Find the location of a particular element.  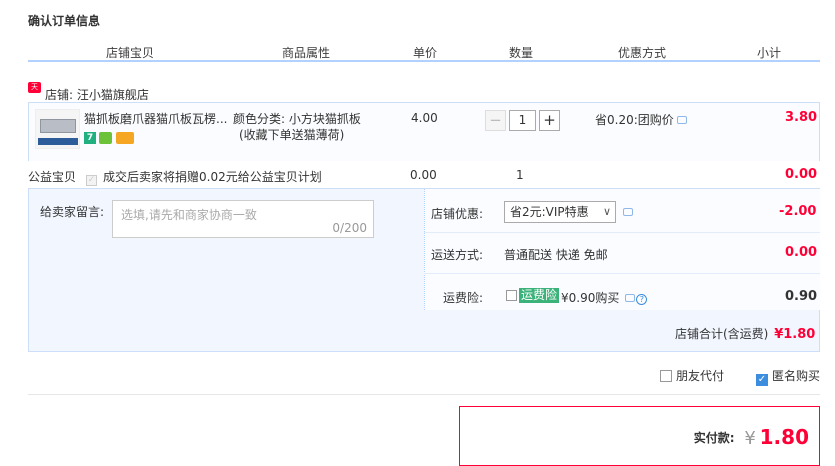

payment-line: 实付款: ¥ 1.80 is located at coordinates (751, 437).